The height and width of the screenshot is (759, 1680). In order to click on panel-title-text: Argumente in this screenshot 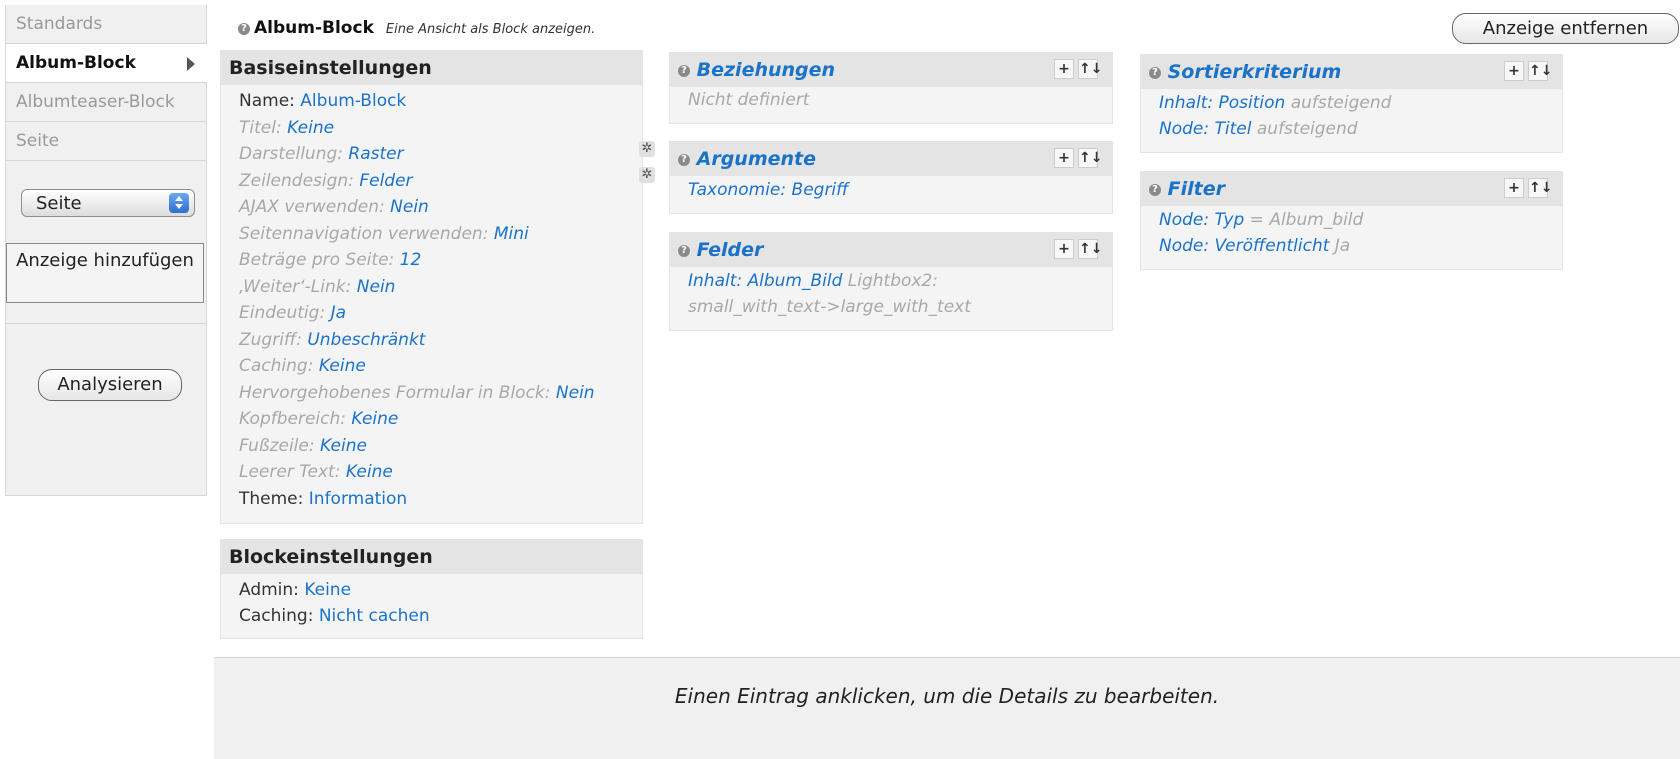, I will do `click(756, 159)`.